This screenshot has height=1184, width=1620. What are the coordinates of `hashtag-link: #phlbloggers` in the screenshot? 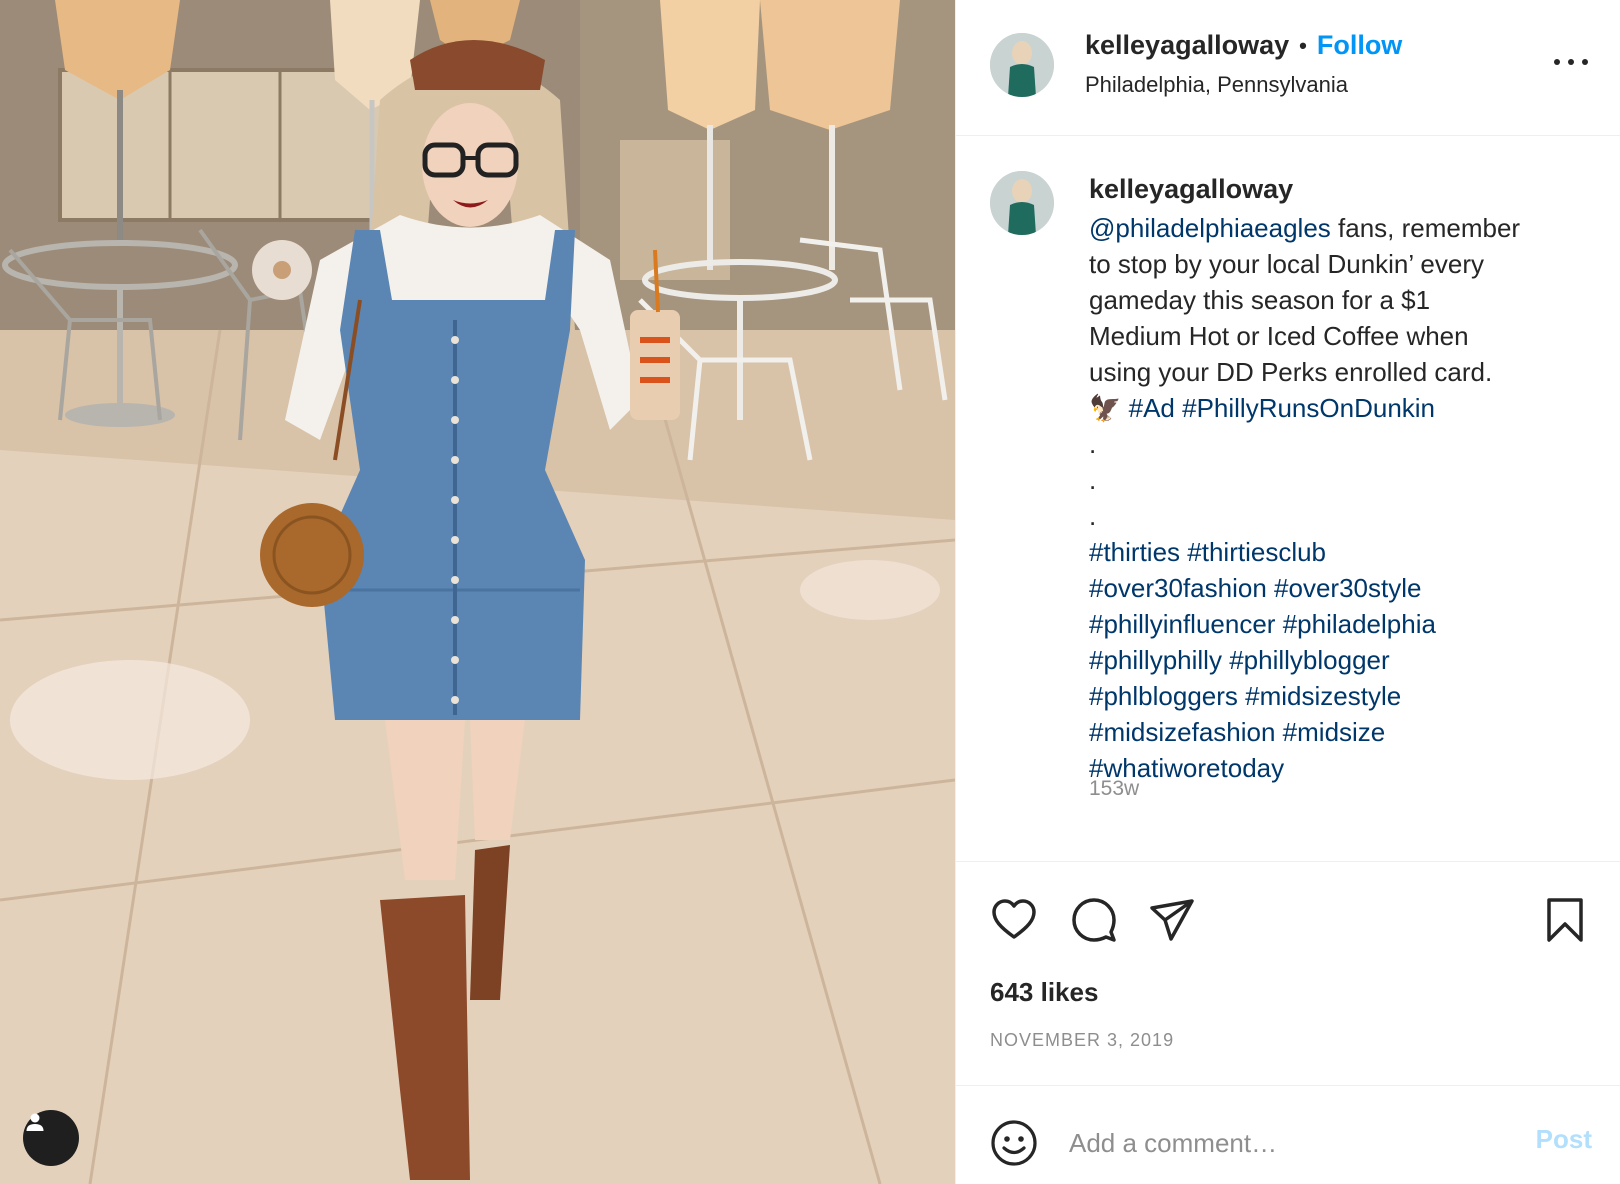 It's located at (1163, 696).